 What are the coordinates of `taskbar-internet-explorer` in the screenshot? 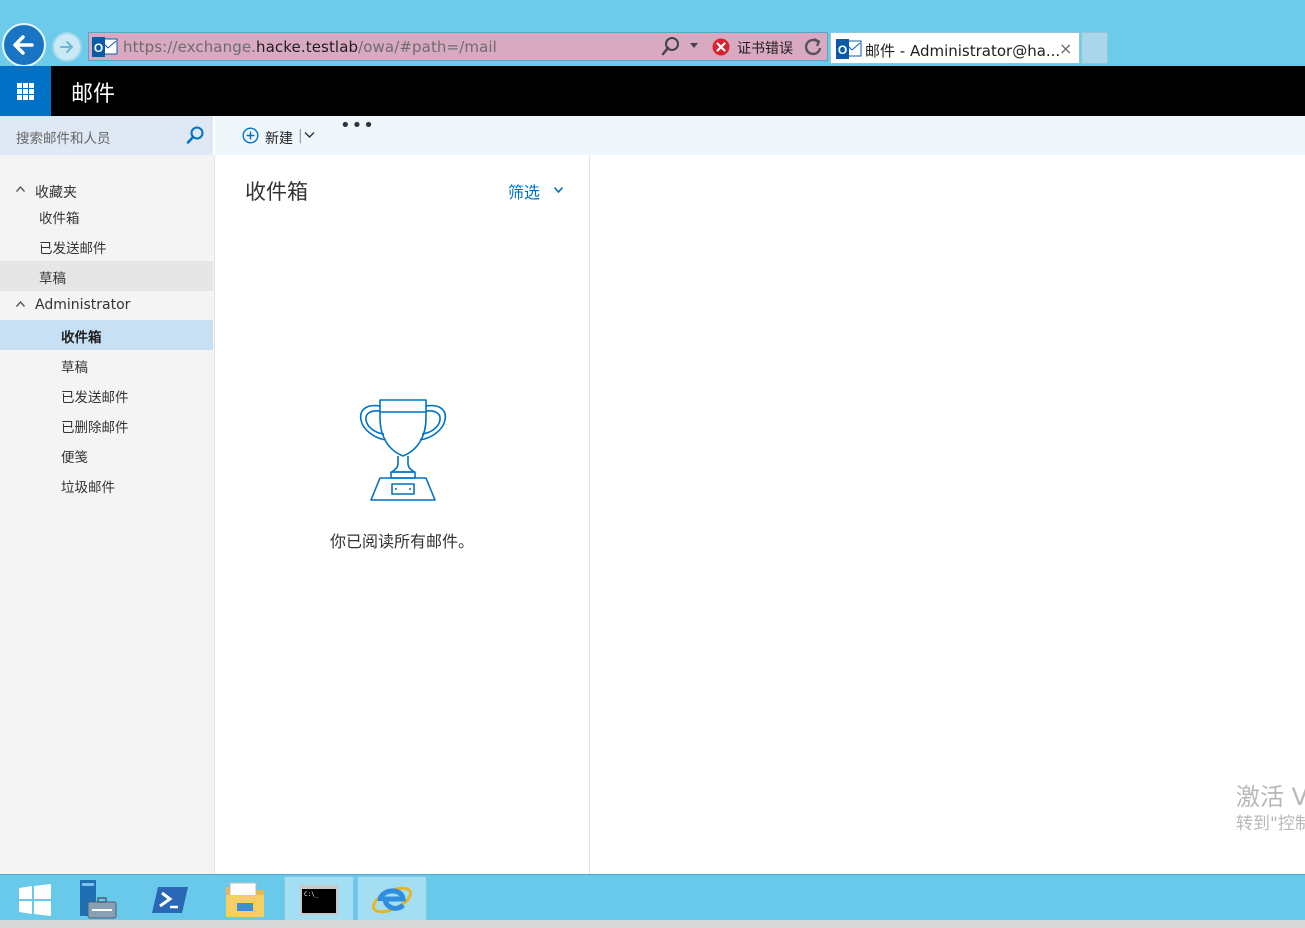 It's located at (392, 900).